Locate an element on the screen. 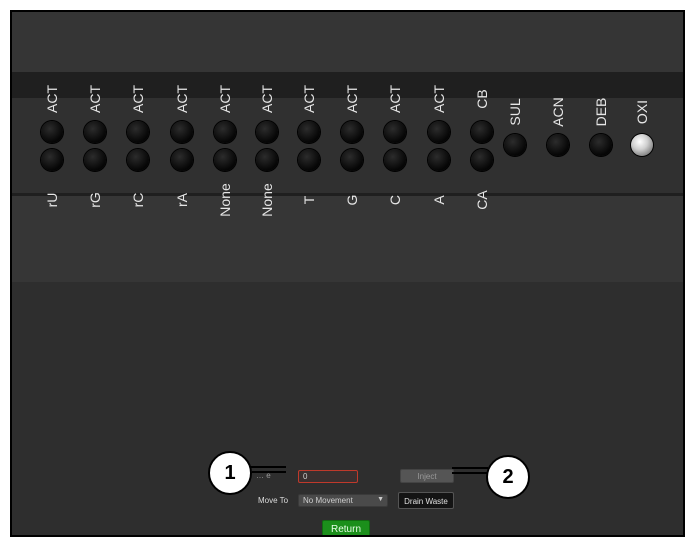 The height and width of the screenshot is (537, 696). reagent-label: ACN is located at coordinates (558, 112).